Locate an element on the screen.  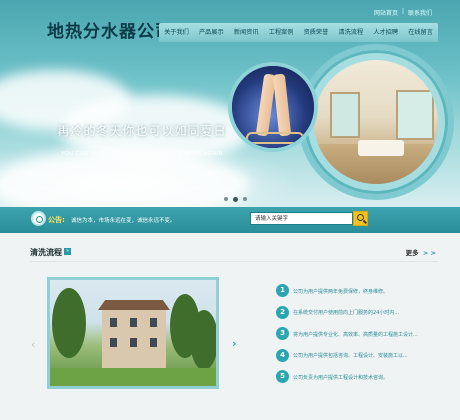
villa-photo-frame is located at coordinates (133, 333).